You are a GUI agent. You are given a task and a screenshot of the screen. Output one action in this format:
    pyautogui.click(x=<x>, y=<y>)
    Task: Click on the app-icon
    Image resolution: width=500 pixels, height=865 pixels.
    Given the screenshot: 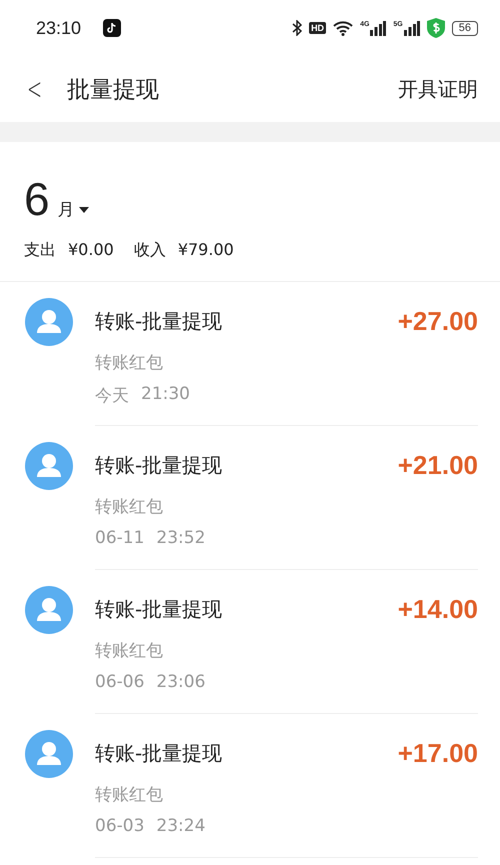 What is the action you would take?
    pyautogui.click(x=112, y=28)
    